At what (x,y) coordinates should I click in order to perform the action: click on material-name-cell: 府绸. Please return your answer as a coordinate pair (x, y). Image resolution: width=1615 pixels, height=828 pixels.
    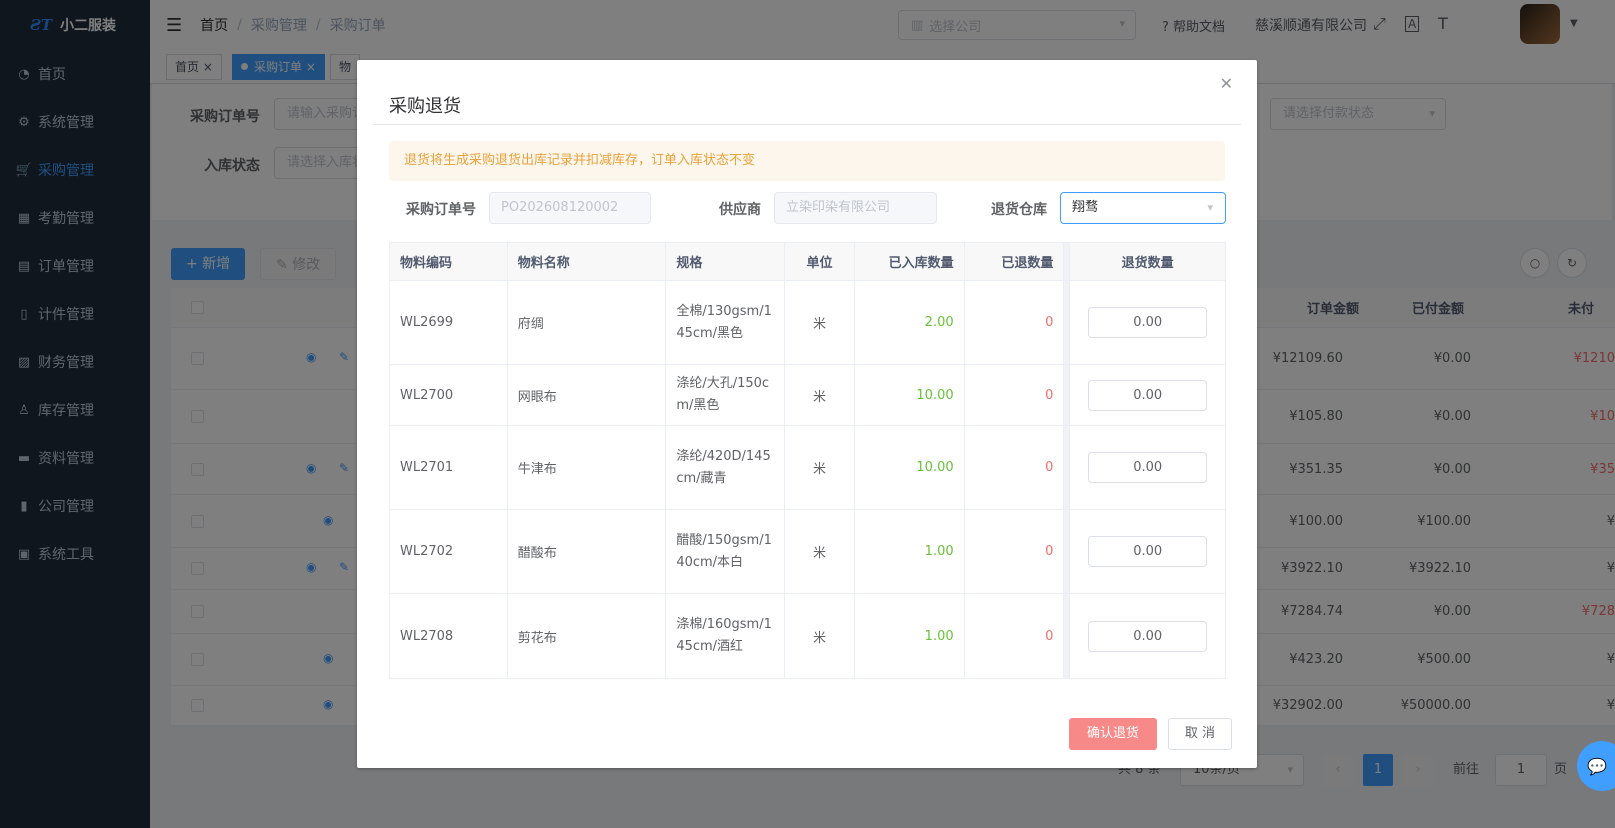
    Looking at the image, I should click on (530, 324).